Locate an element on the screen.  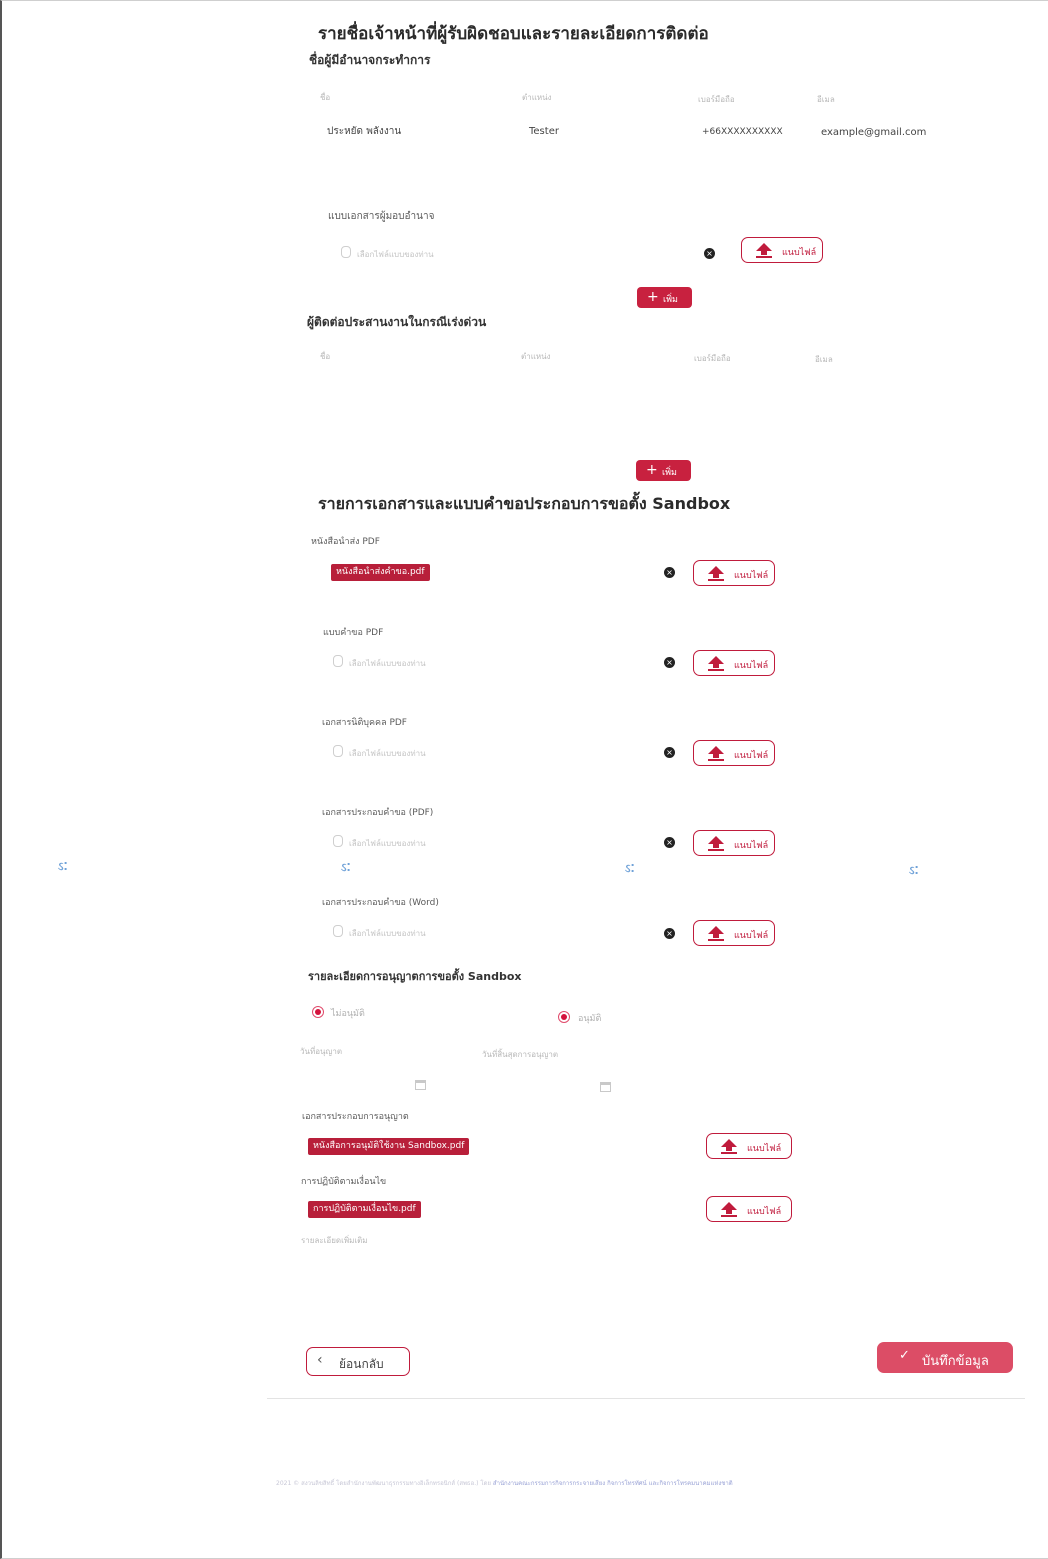
chevron-left-icon: ‹ is located at coordinates (320, 1360).